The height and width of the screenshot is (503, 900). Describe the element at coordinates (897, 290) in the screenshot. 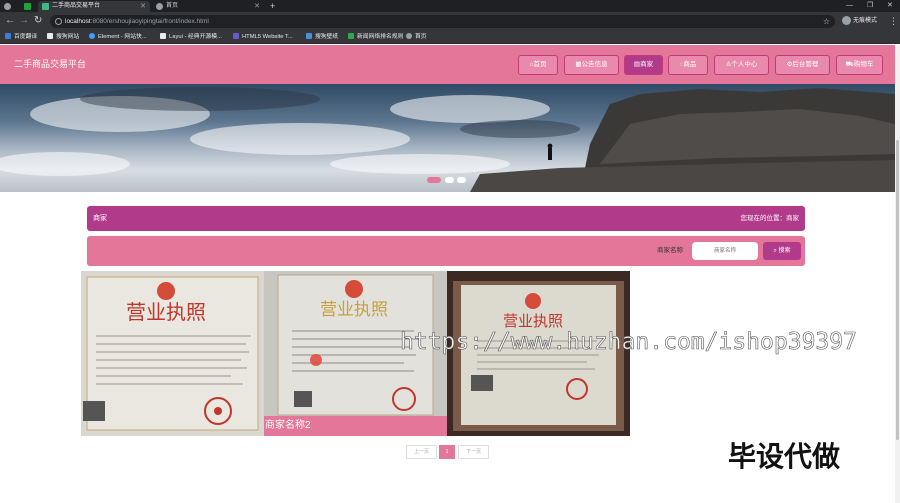

I see `scrollbar-thumb` at that location.